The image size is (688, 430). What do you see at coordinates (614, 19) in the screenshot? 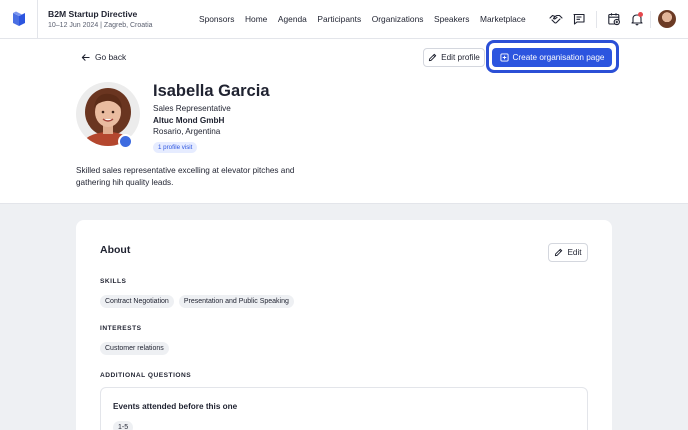
I see `calendar-add-icon` at bounding box center [614, 19].